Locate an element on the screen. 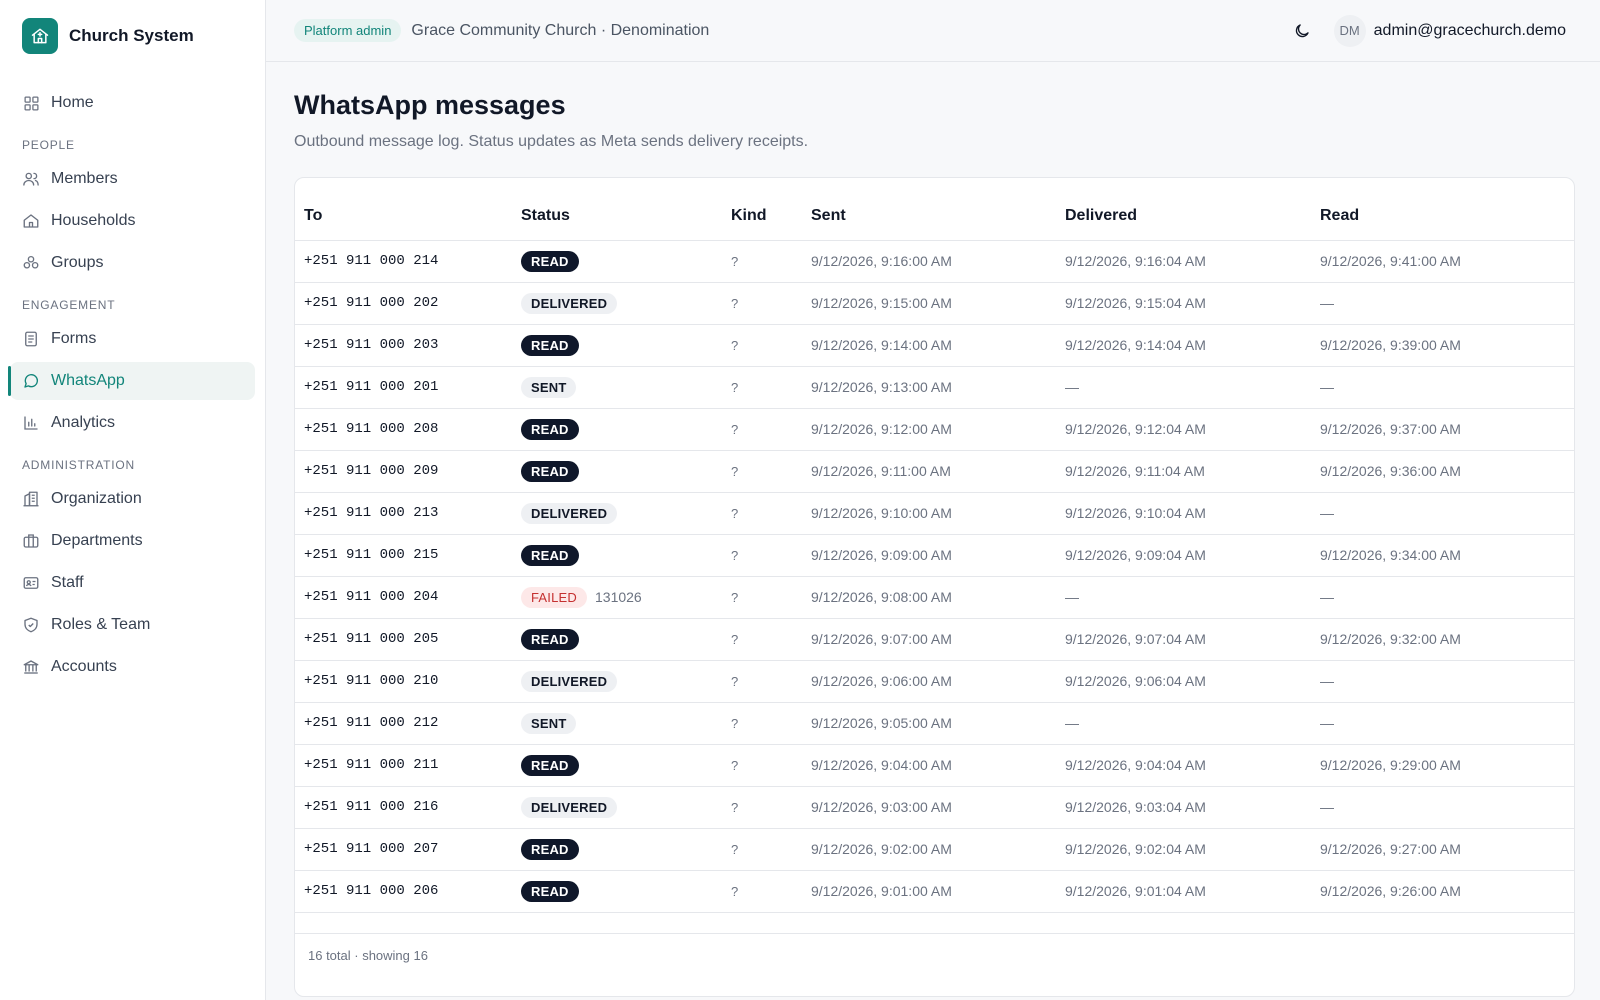  cell-sent: 9/12/2026, 9:11:00 AM is located at coordinates (938, 471).